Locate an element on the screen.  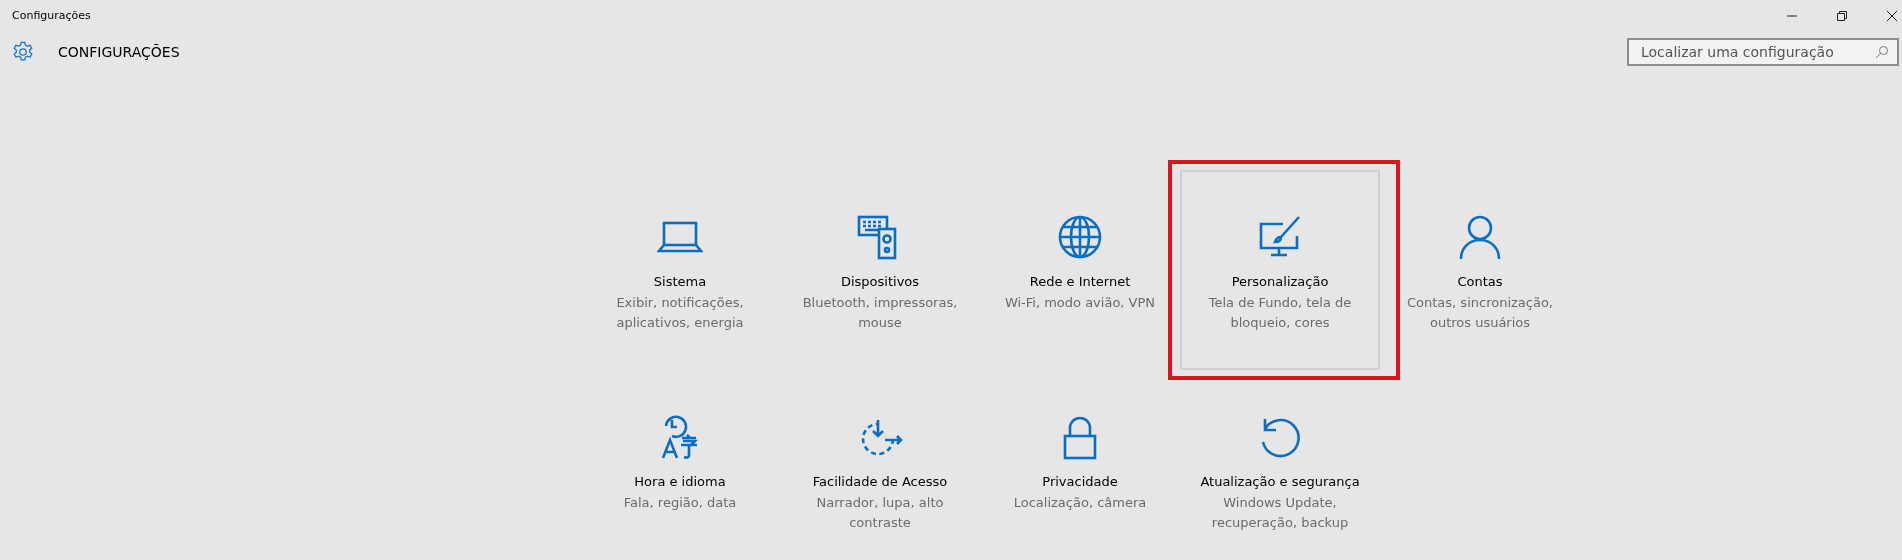
window-title: Configurações is located at coordinates (51, 15).